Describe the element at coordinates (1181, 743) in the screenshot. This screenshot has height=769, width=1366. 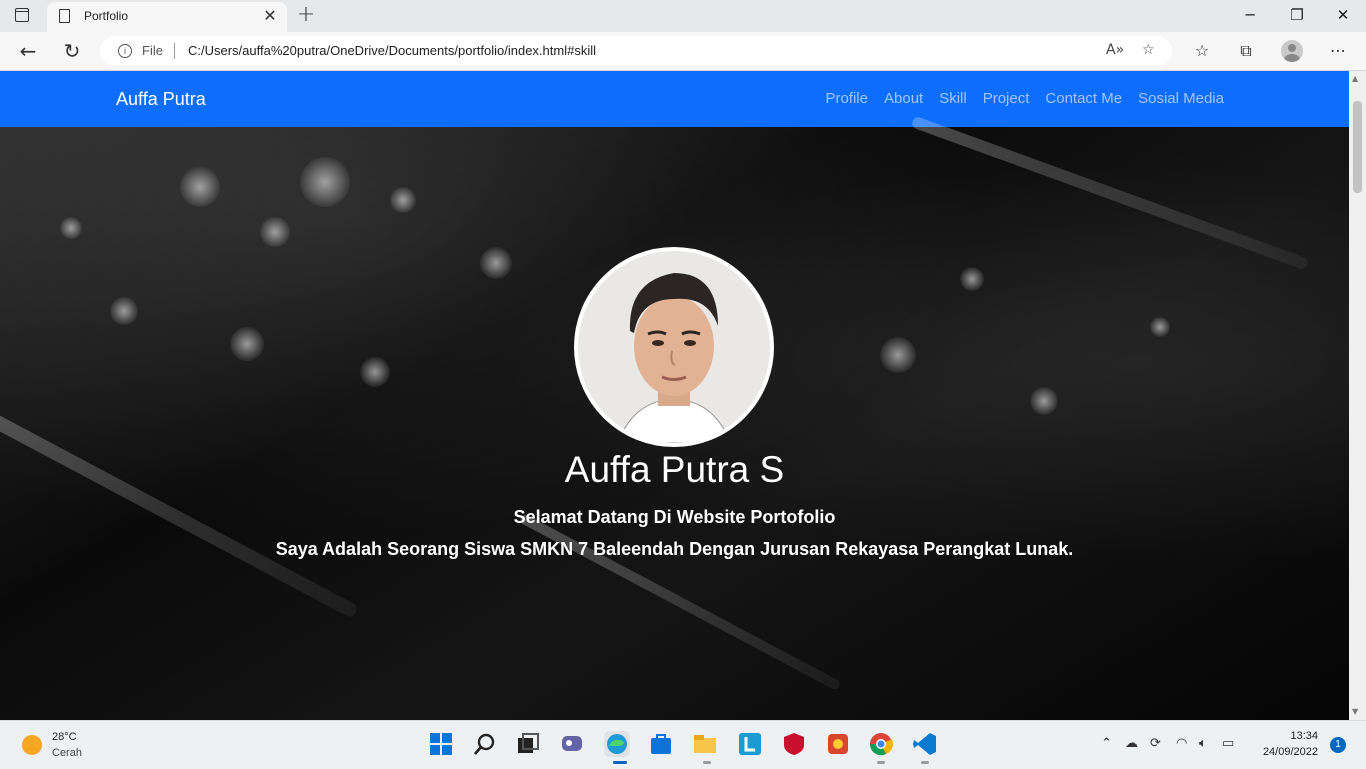
I see `wifi-icon: ◠` at that location.